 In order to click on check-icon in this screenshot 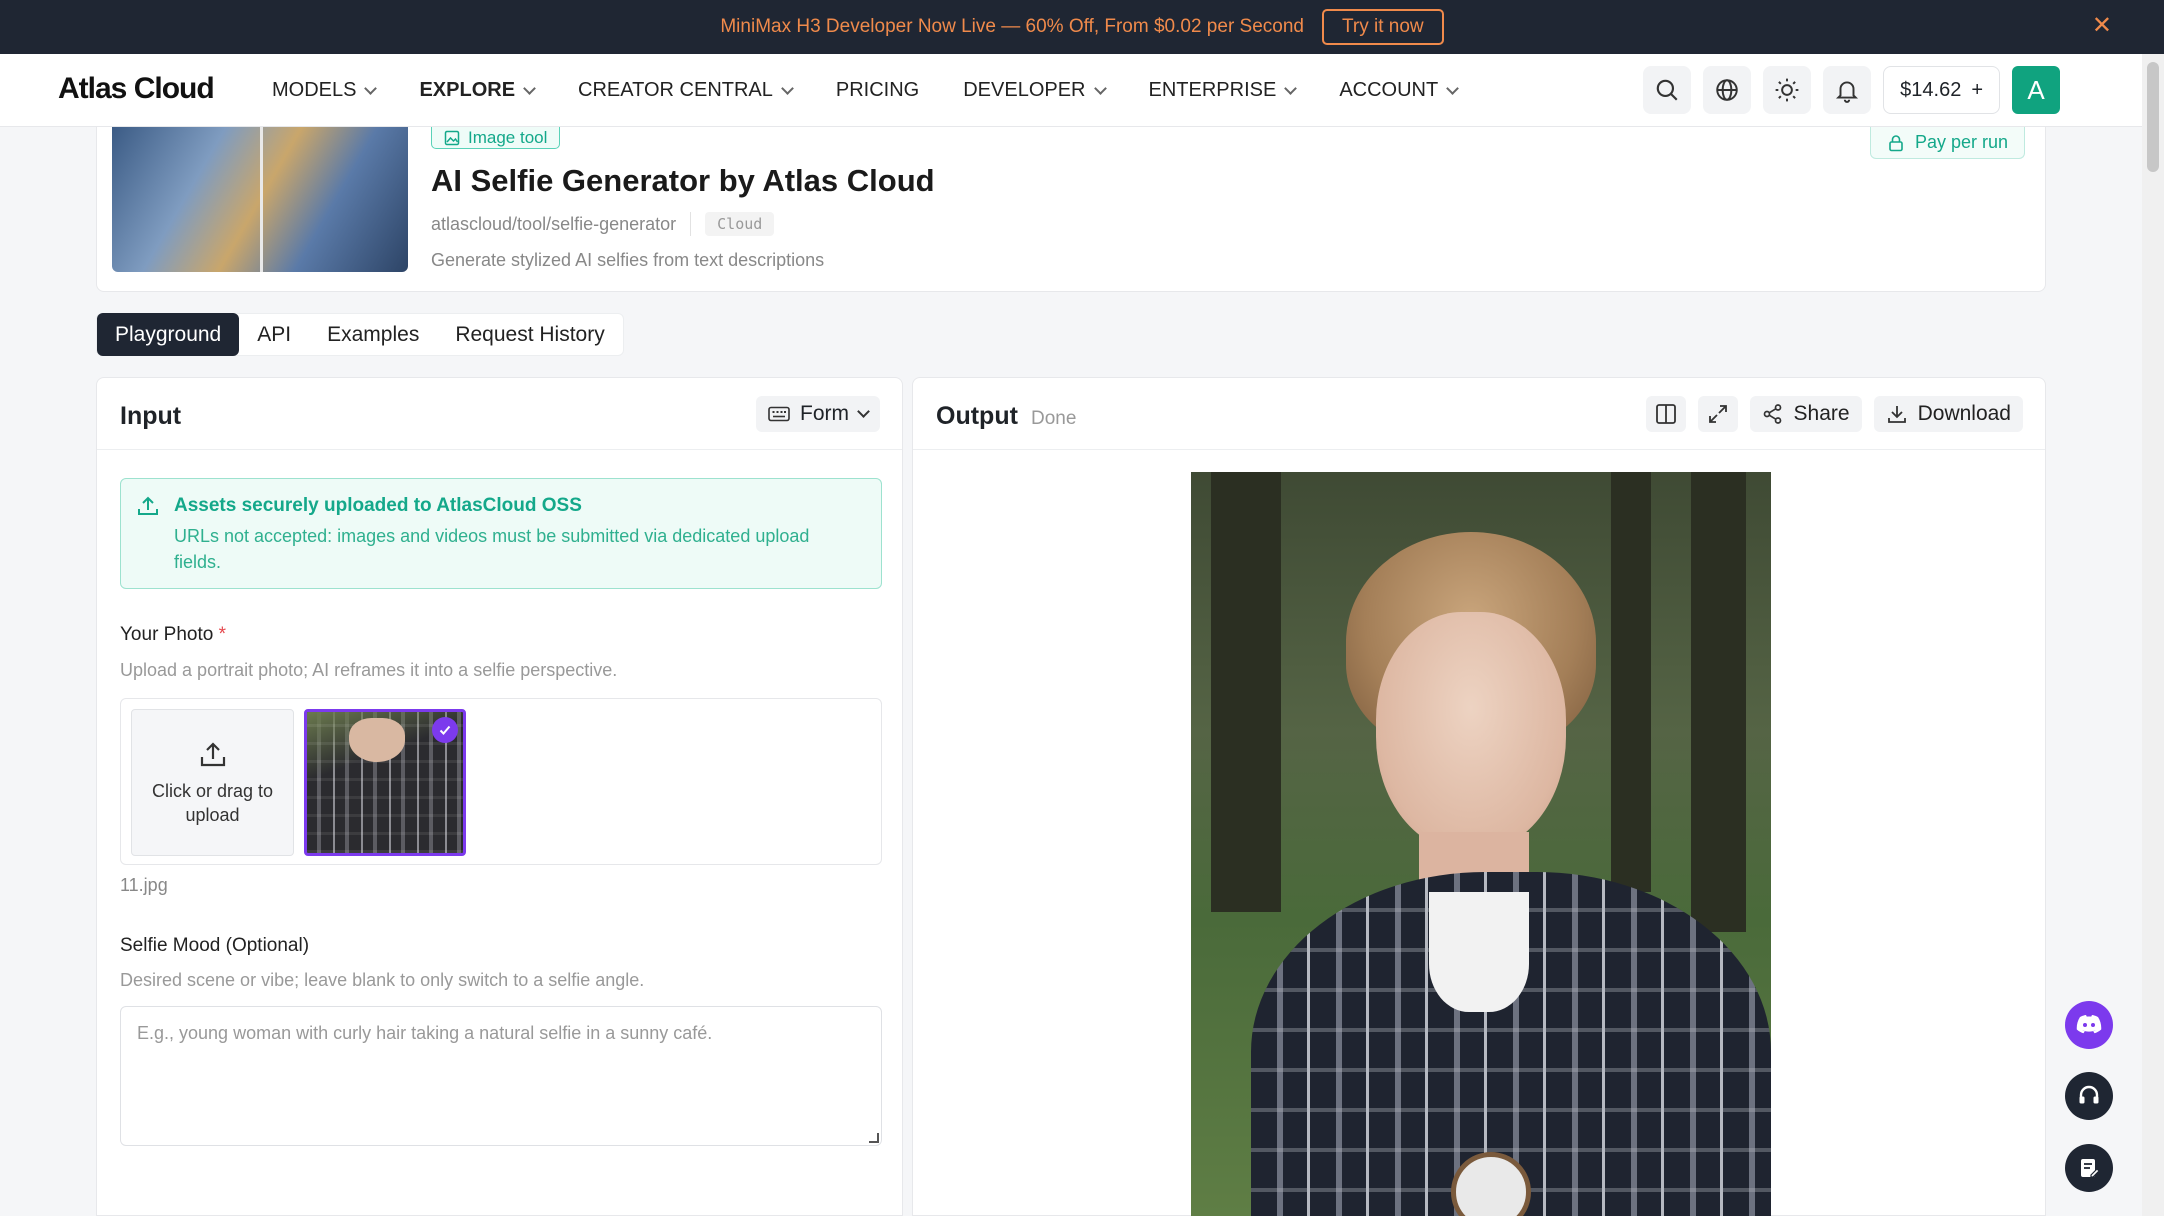, I will do `click(445, 730)`.